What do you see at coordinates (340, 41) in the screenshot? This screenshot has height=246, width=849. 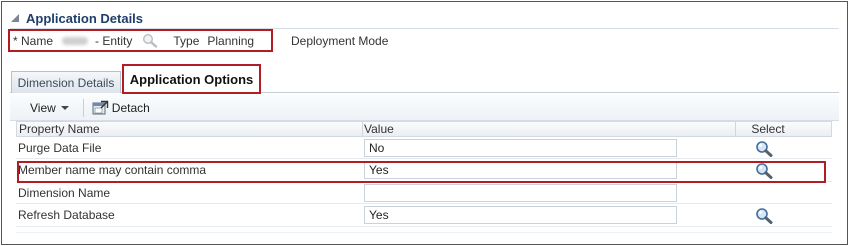 I see `deployment-mode-label: Deployment Mode` at bounding box center [340, 41].